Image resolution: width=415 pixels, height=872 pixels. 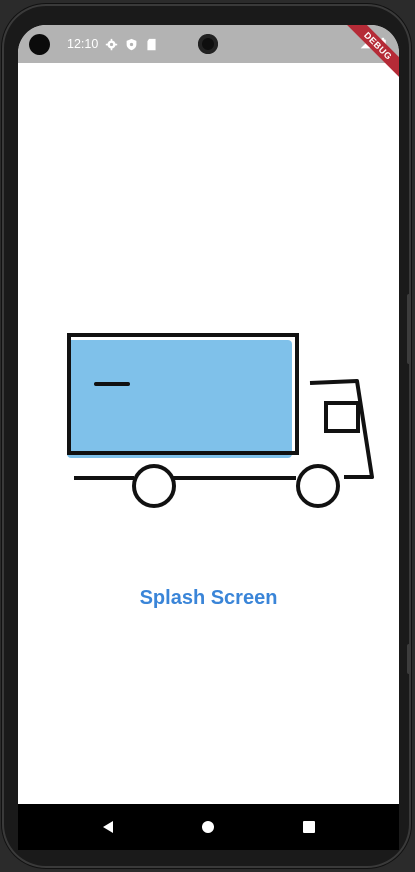 I want to click on truck-rear-wheel, so click(x=154, y=486).